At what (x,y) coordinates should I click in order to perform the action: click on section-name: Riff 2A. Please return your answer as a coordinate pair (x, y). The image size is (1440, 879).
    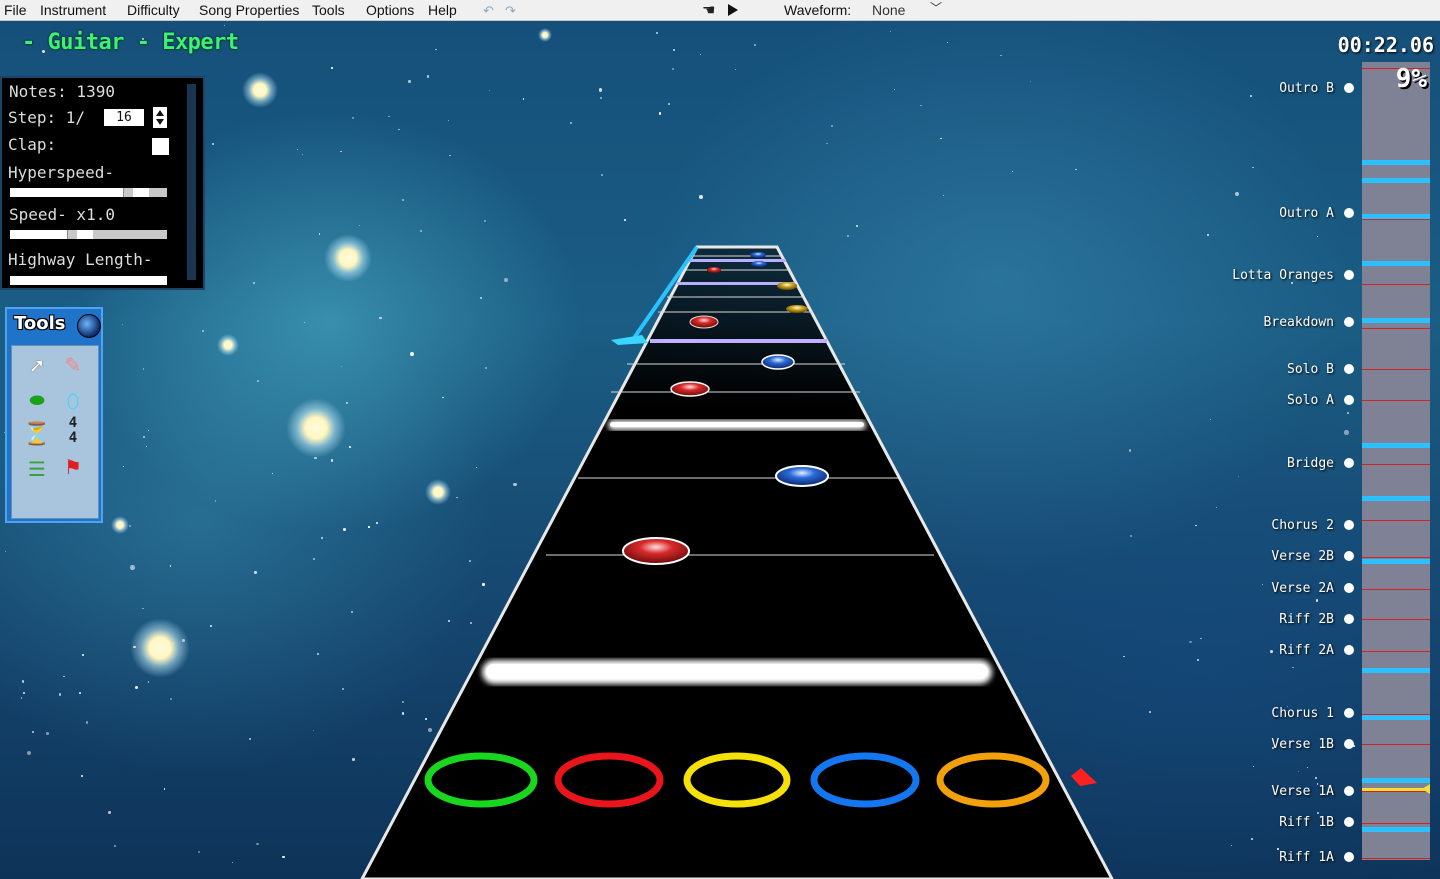
    Looking at the image, I should click on (1306, 650).